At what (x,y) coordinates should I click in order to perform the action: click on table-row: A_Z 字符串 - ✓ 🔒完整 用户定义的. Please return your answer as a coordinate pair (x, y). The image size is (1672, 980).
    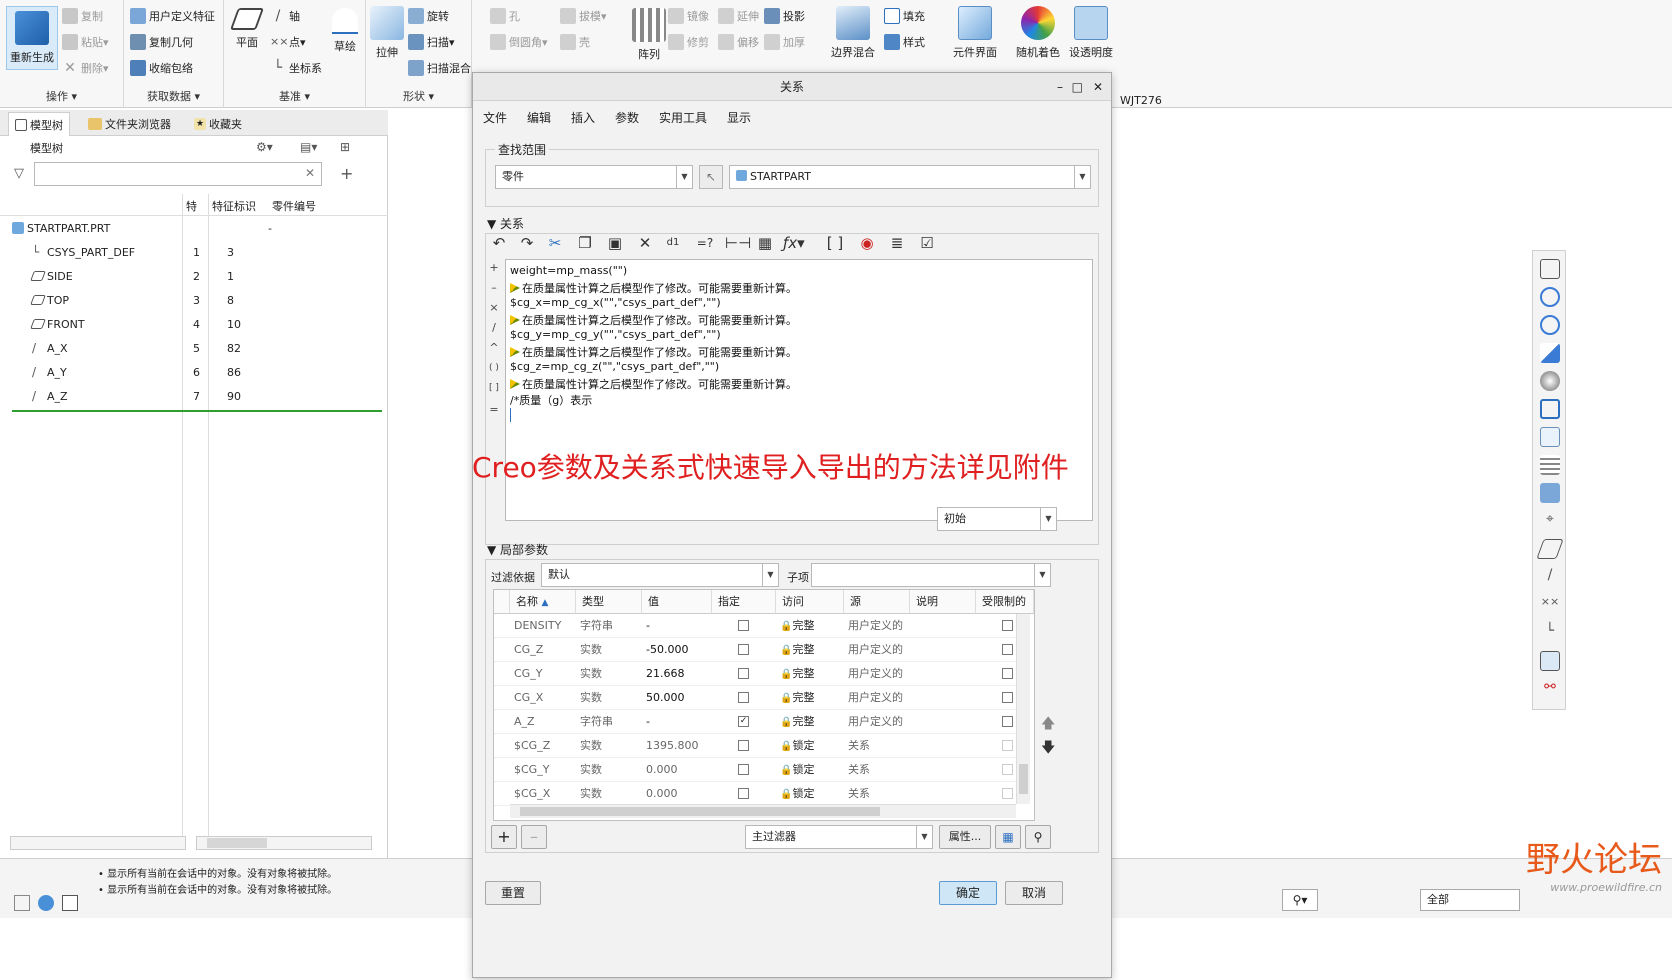
    Looking at the image, I should click on (755, 722).